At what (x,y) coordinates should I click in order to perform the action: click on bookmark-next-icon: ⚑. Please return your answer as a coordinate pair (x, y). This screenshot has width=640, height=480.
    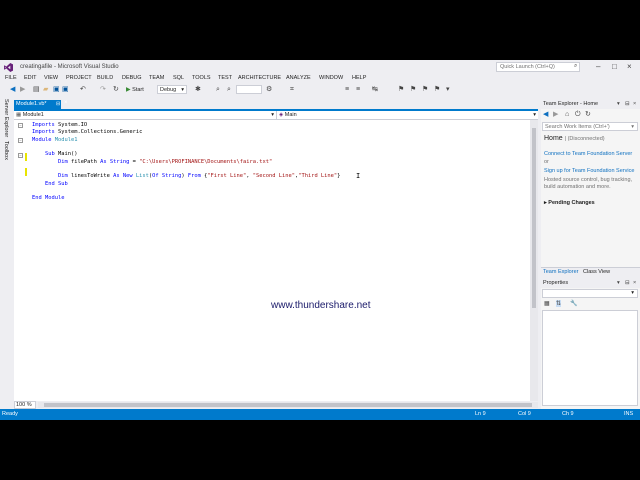
    Looking at the image, I should click on (401, 90).